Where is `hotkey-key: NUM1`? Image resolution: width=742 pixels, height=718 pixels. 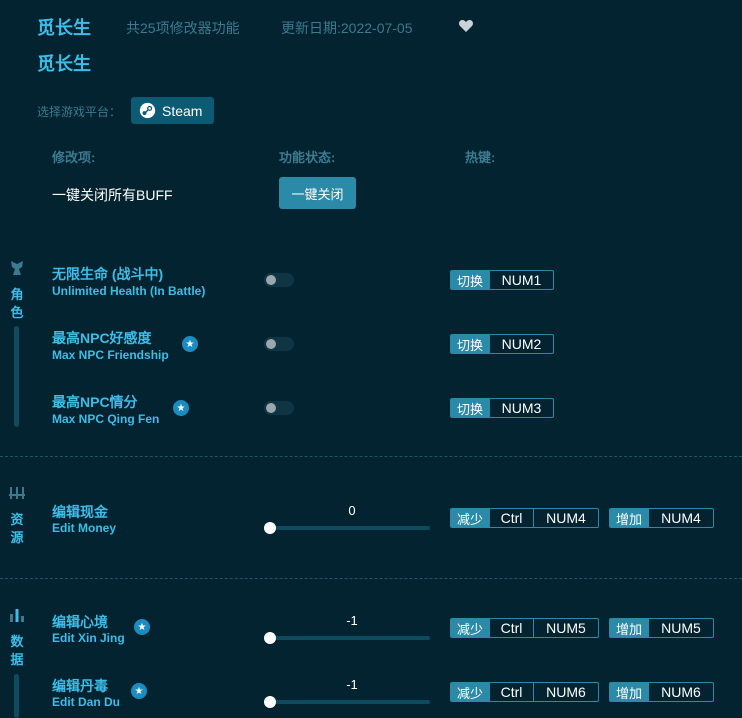 hotkey-key: NUM1 is located at coordinates (521, 280).